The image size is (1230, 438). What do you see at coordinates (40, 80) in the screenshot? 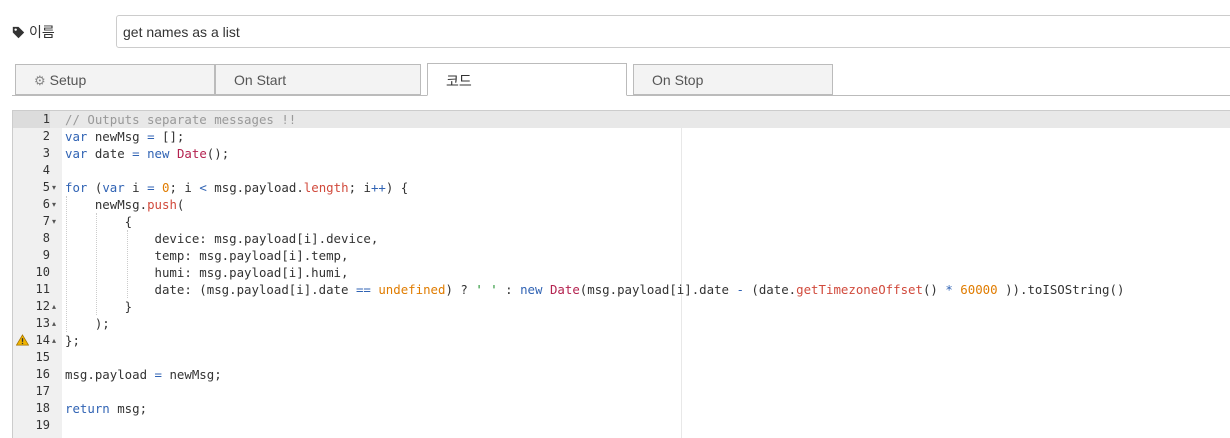
I see `gear-icon: ⚙` at bounding box center [40, 80].